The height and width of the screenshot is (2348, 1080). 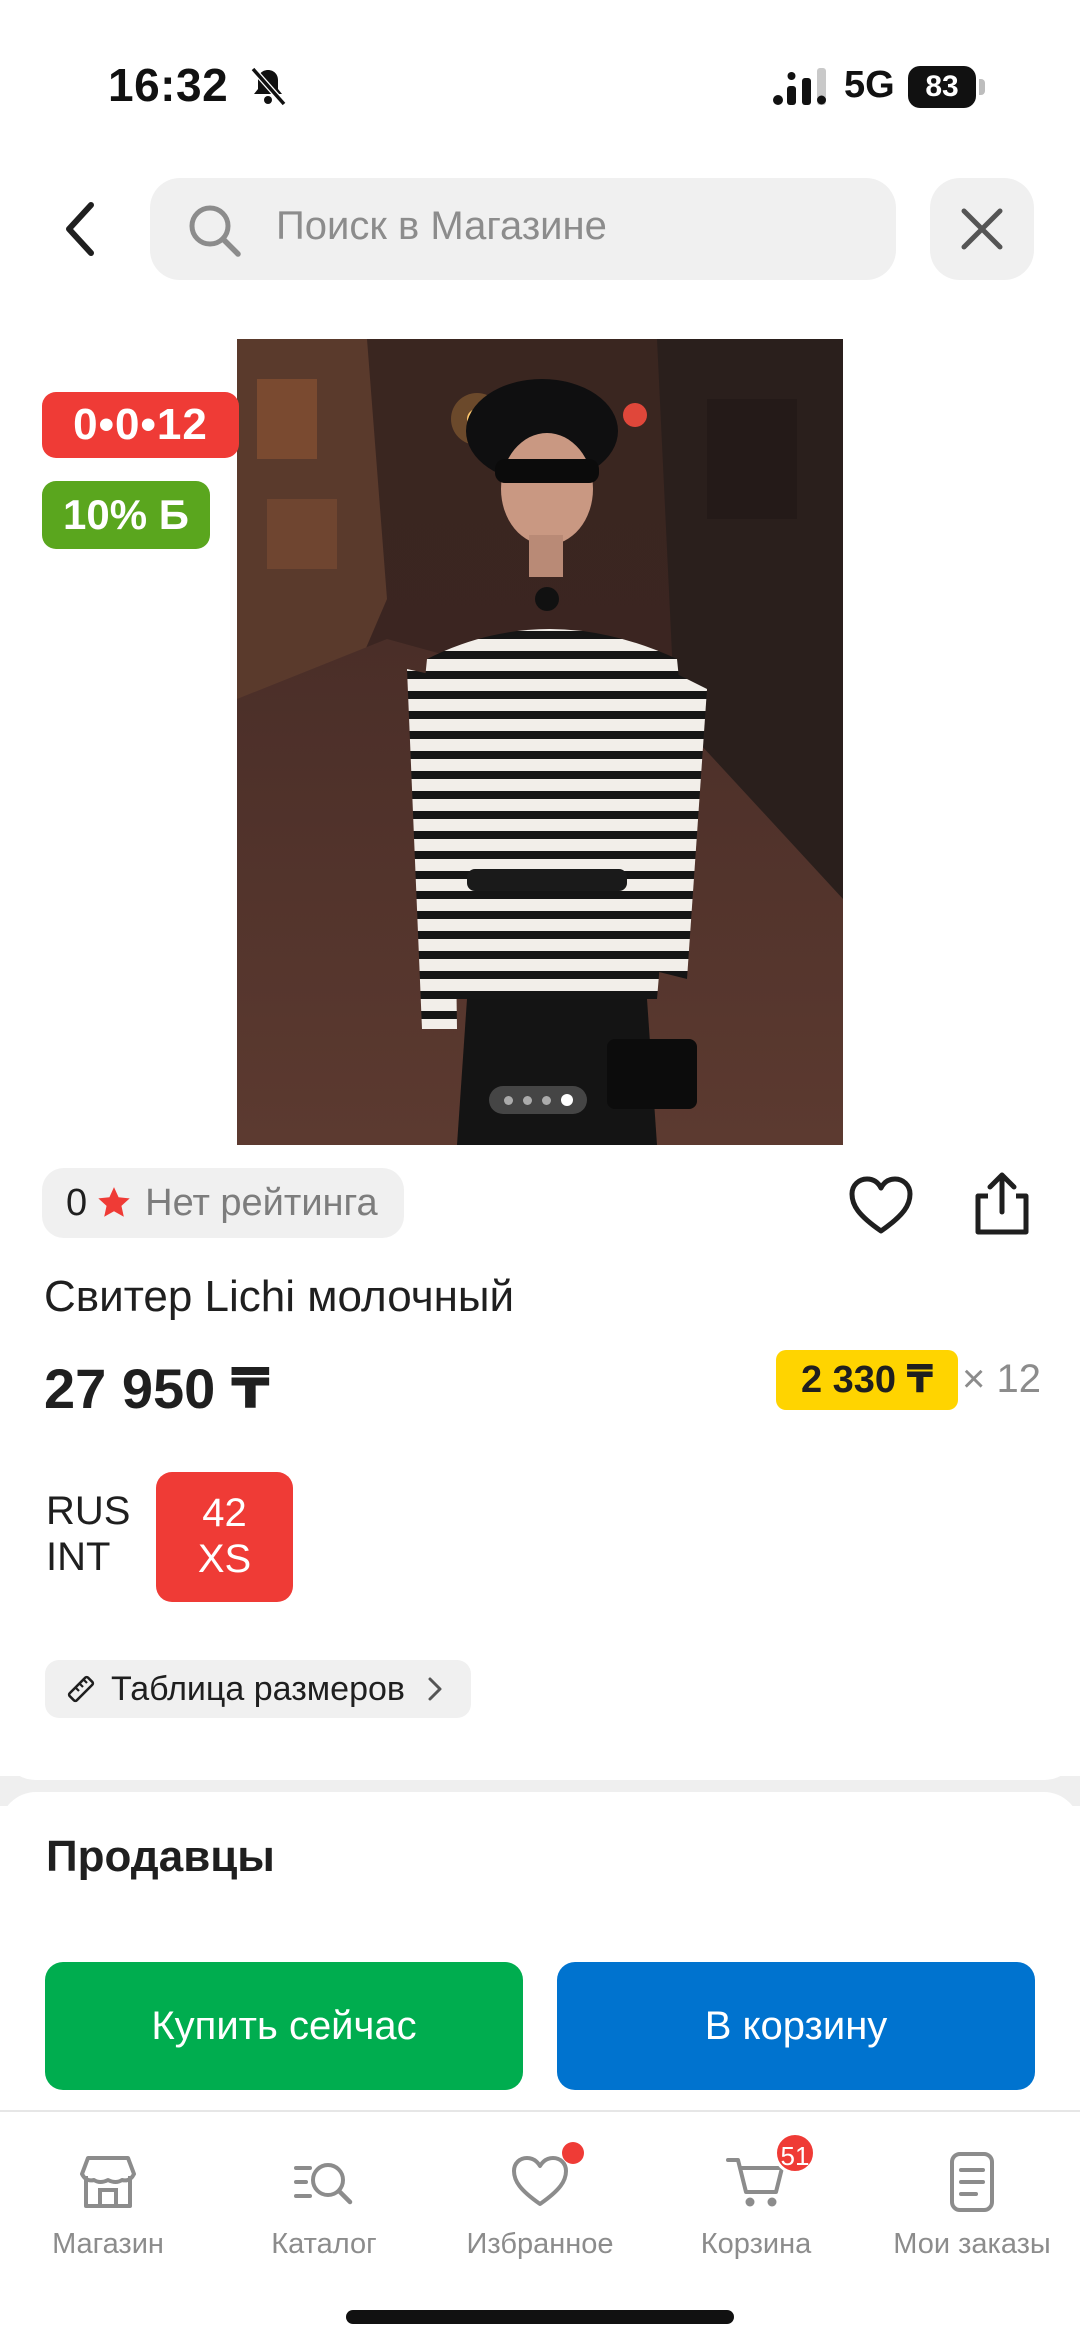 I want to click on back-icon, so click(x=80, y=229).